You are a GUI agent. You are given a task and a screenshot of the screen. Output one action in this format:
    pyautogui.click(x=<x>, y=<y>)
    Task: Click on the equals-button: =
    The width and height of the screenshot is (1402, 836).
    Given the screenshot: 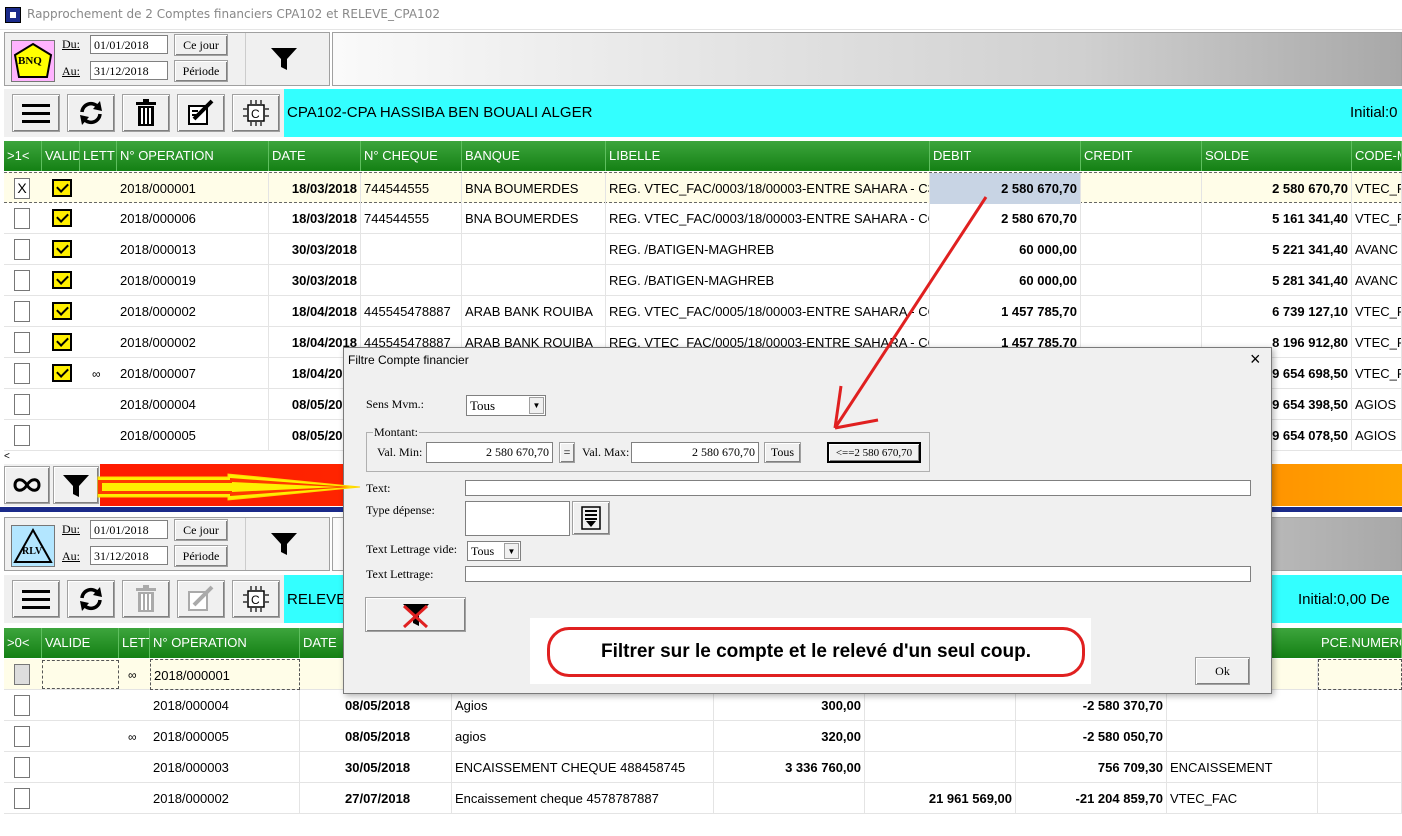 What is the action you would take?
    pyautogui.click(x=567, y=452)
    